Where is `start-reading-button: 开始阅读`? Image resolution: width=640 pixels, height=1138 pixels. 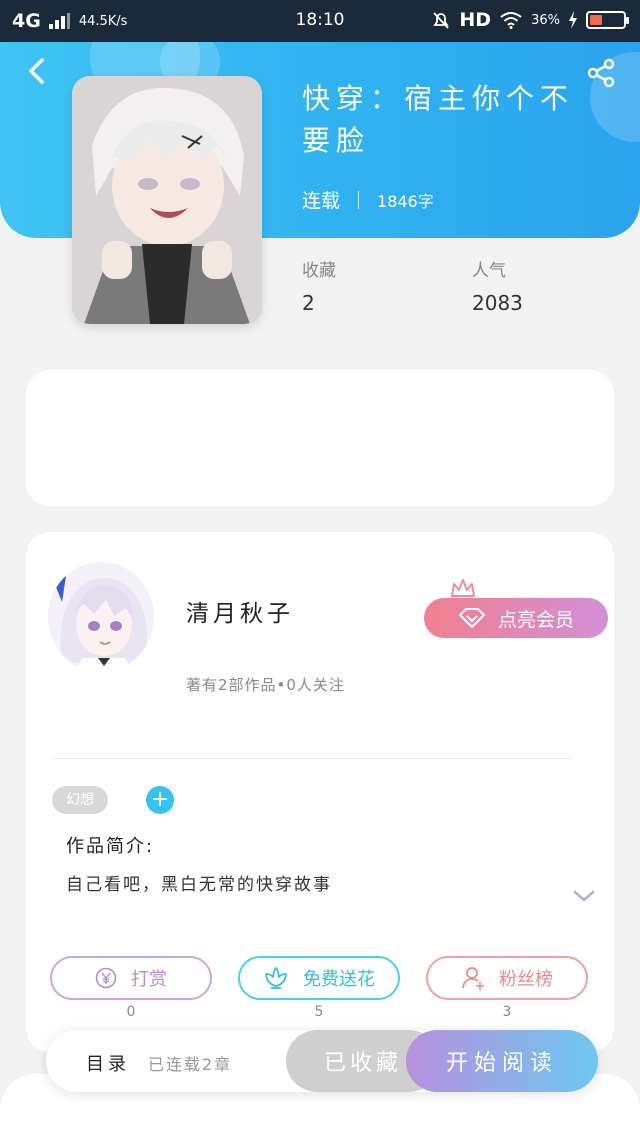 start-reading-button: 开始阅读 is located at coordinates (502, 1061).